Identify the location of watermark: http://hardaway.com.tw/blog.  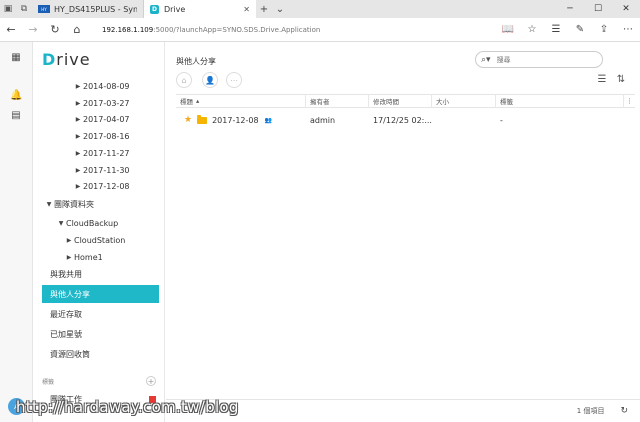
(127, 407).